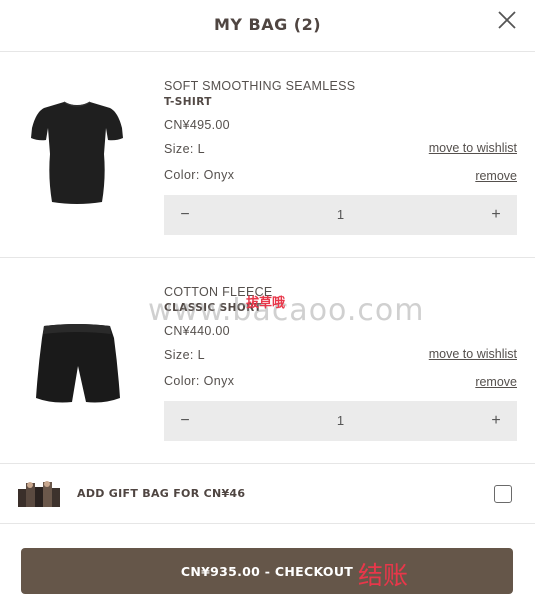 Image resolution: width=535 pixels, height=604 pixels. What do you see at coordinates (161, 493) in the screenshot?
I see `gift-bag-label: ADD GIFT BAG FOR CN¥46` at bounding box center [161, 493].